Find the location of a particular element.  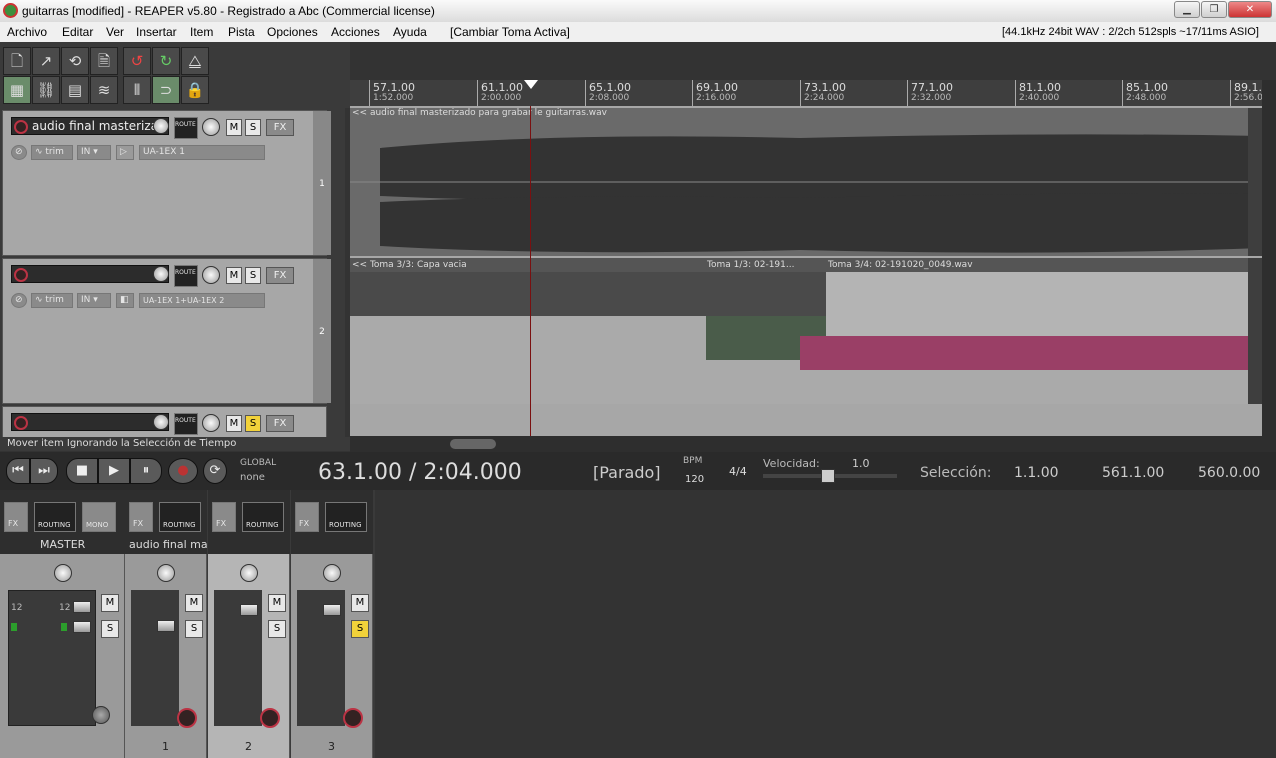

open-project-icon: ↗ is located at coordinates (46, 61).